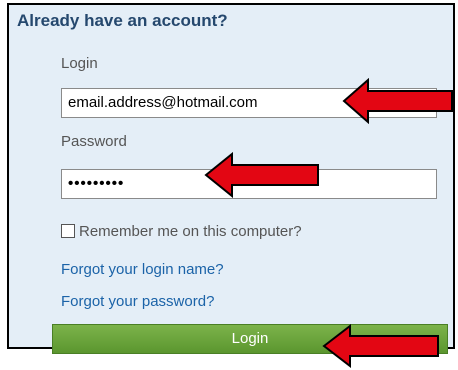  I want to click on remember-me-label: Remember me on this computer?, so click(190, 231).